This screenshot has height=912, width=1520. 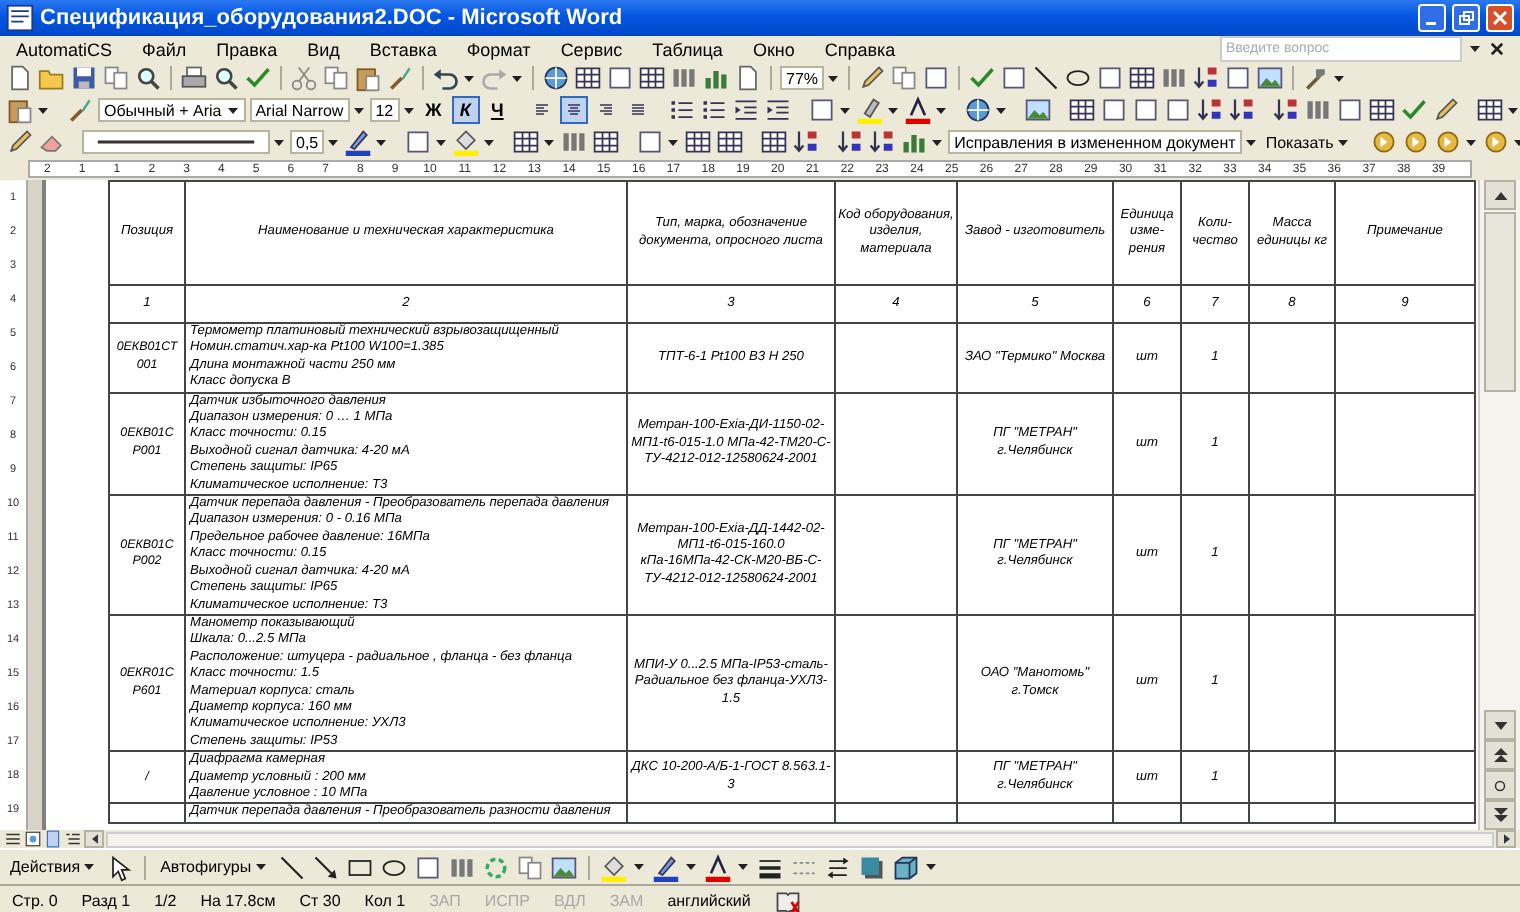 I want to click on right-arrow-icon, so click(x=1506, y=839).